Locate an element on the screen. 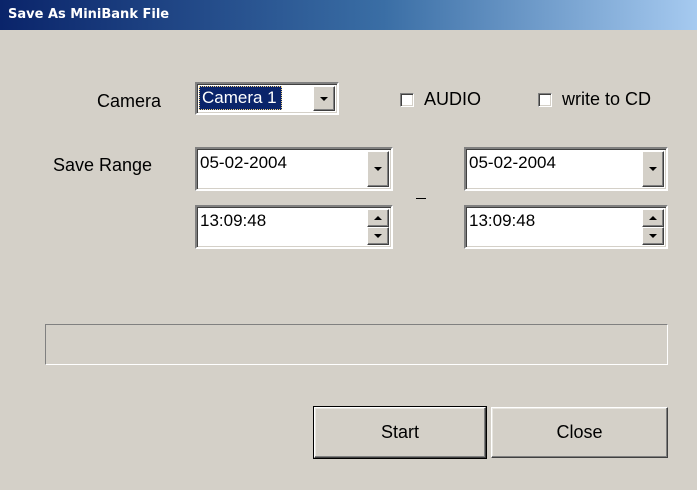 This screenshot has width=697, height=493. camera-dropdown-button is located at coordinates (324, 98).